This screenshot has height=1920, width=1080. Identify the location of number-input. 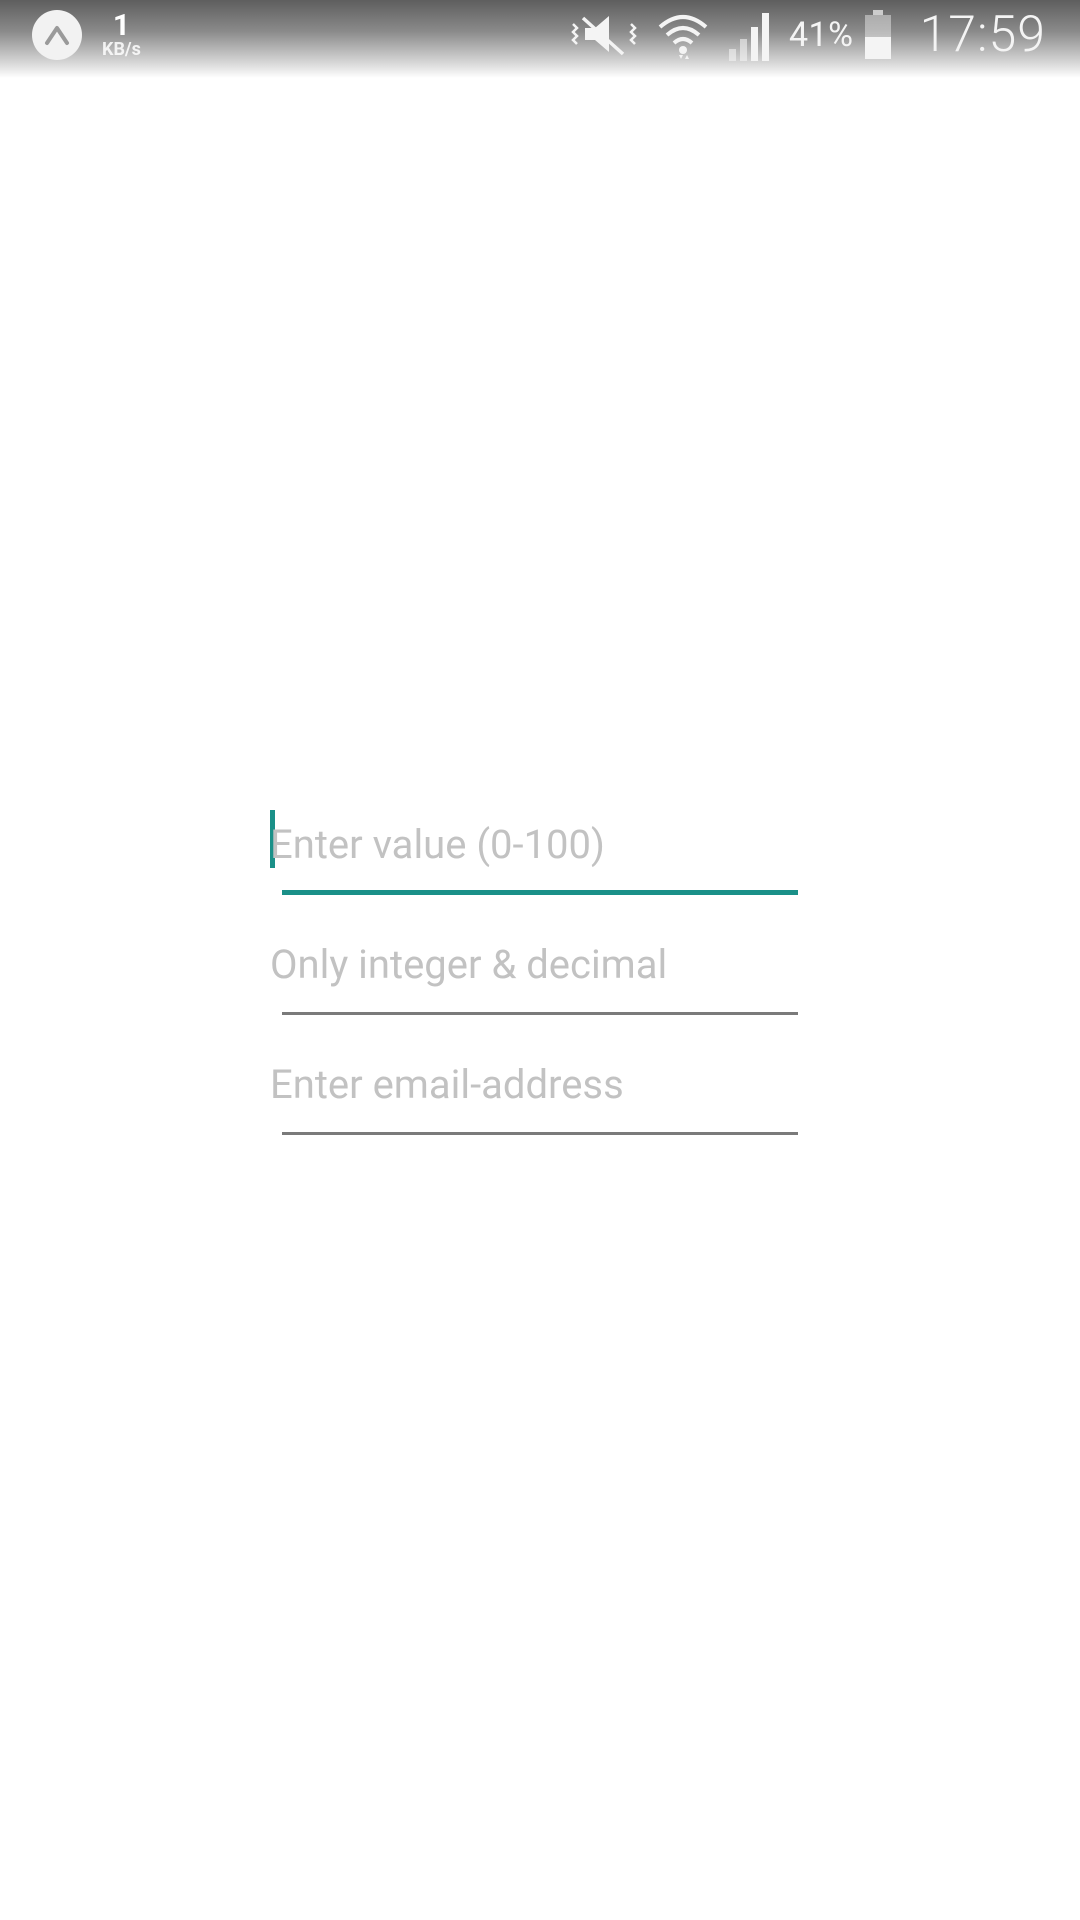
(535, 964).